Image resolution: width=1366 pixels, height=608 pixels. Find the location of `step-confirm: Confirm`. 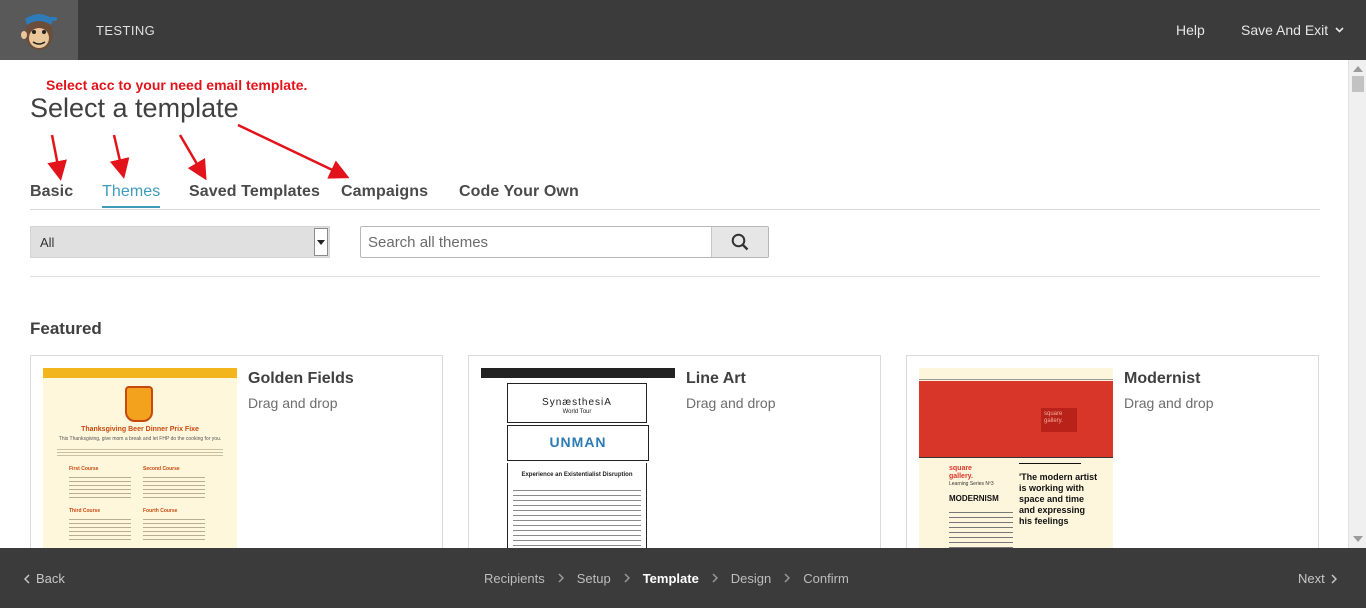

step-confirm: Confirm is located at coordinates (826, 578).